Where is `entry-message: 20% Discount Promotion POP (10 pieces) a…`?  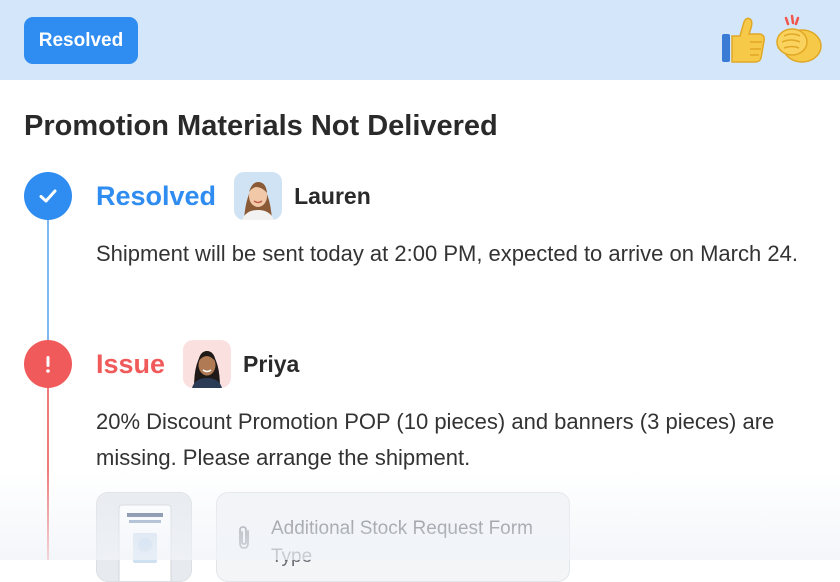 entry-message: 20% Discount Promotion POP (10 pieces) a… is located at coordinates (435, 439).